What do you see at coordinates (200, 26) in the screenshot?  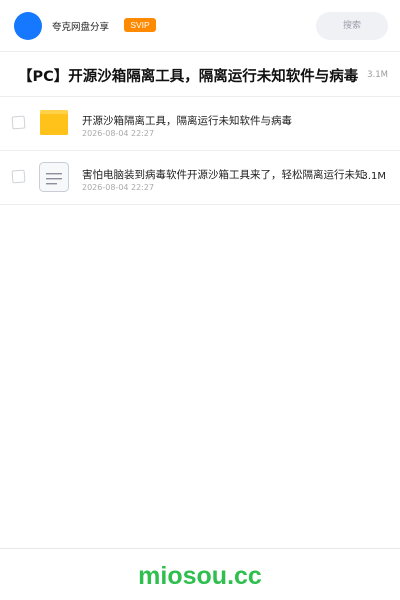 I see `header: 夸克网盘分享 SVIP 搜索` at bounding box center [200, 26].